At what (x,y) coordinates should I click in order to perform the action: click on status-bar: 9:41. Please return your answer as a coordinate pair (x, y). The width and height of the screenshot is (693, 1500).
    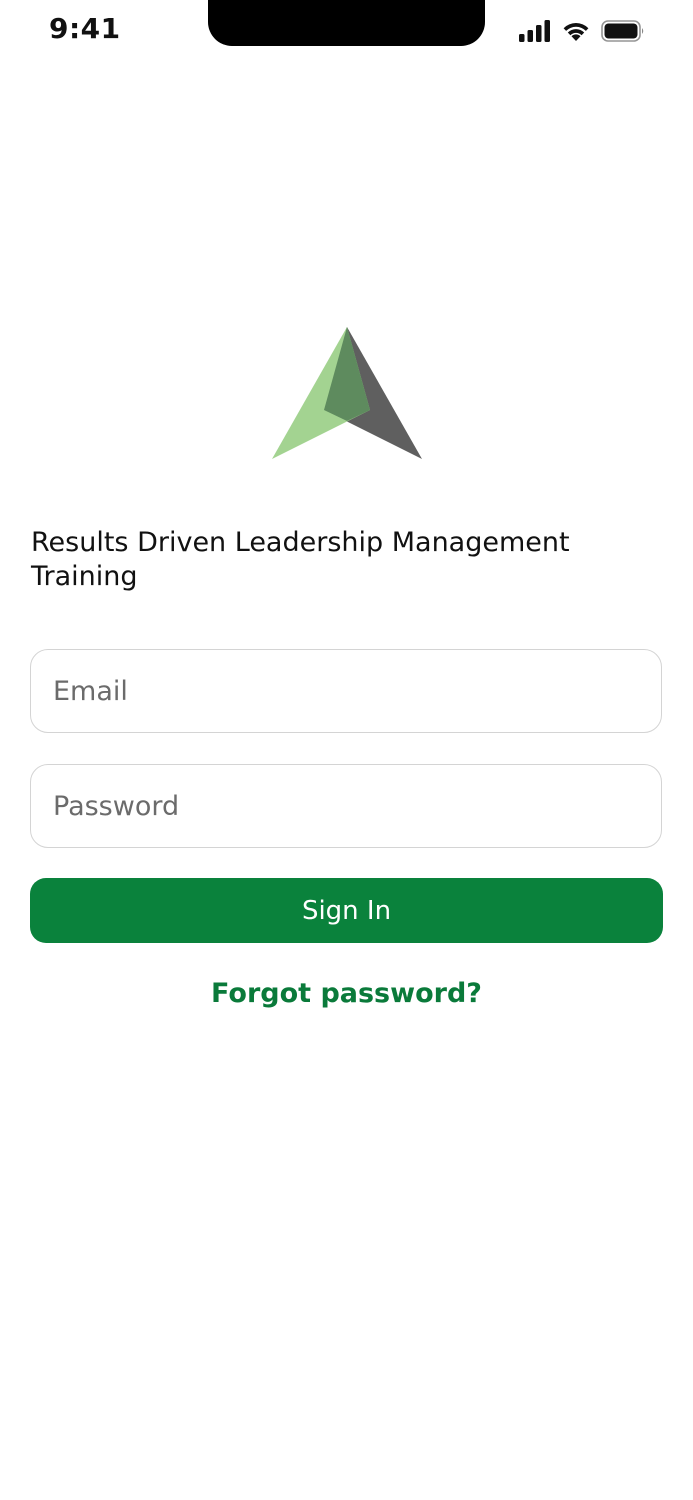
    Looking at the image, I should click on (346, 32).